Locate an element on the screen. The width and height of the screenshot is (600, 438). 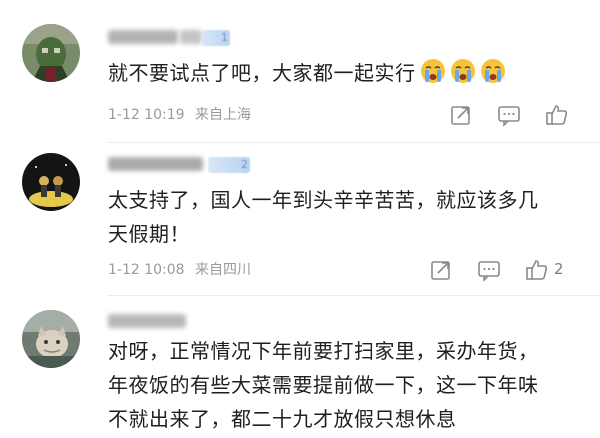
comment-text: 太支持了，国人一年到头辛辛苦苦，就应该多几 天假期！ is located at coordinates (343, 217).